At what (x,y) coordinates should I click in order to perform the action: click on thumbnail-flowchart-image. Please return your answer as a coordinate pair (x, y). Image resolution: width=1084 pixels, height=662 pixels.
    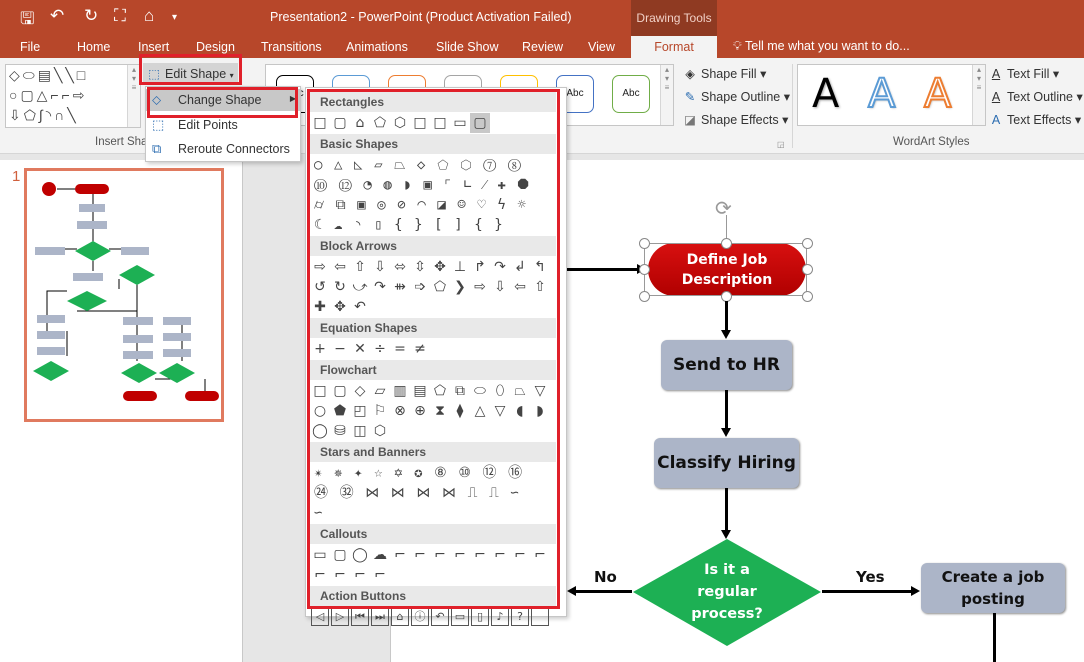
    Looking at the image, I should click on (126, 291).